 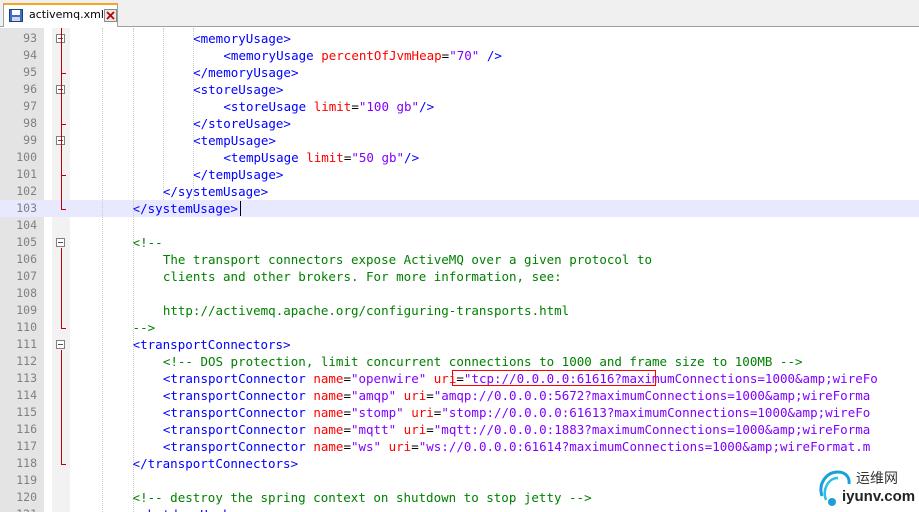 I want to click on code-line: 95 </memoryUsage>, so click(x=459, y=72).